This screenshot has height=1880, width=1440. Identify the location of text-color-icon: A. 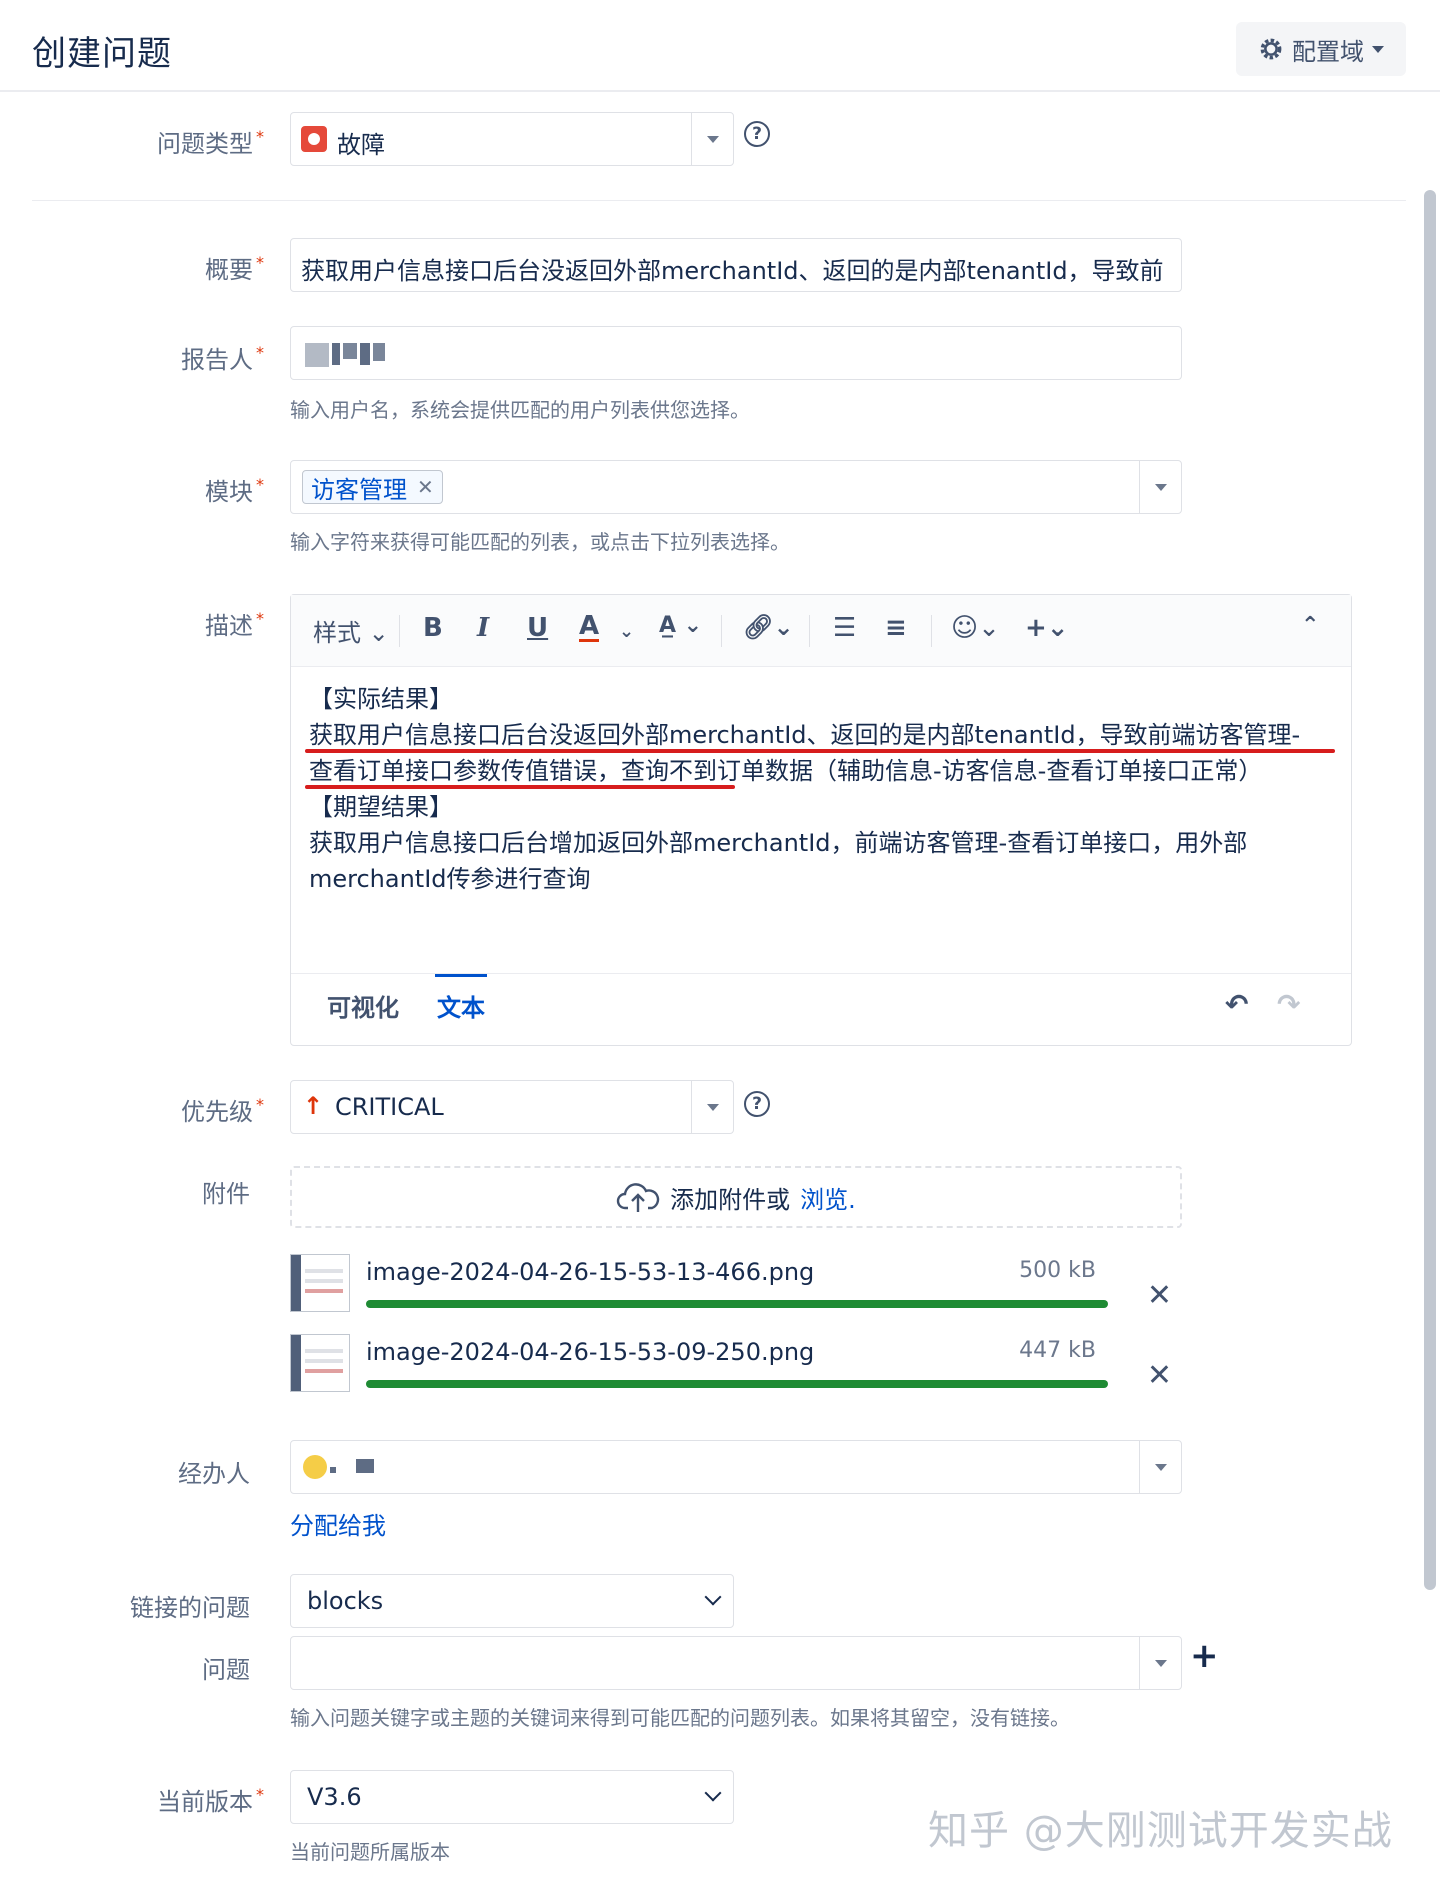
(589, 627).